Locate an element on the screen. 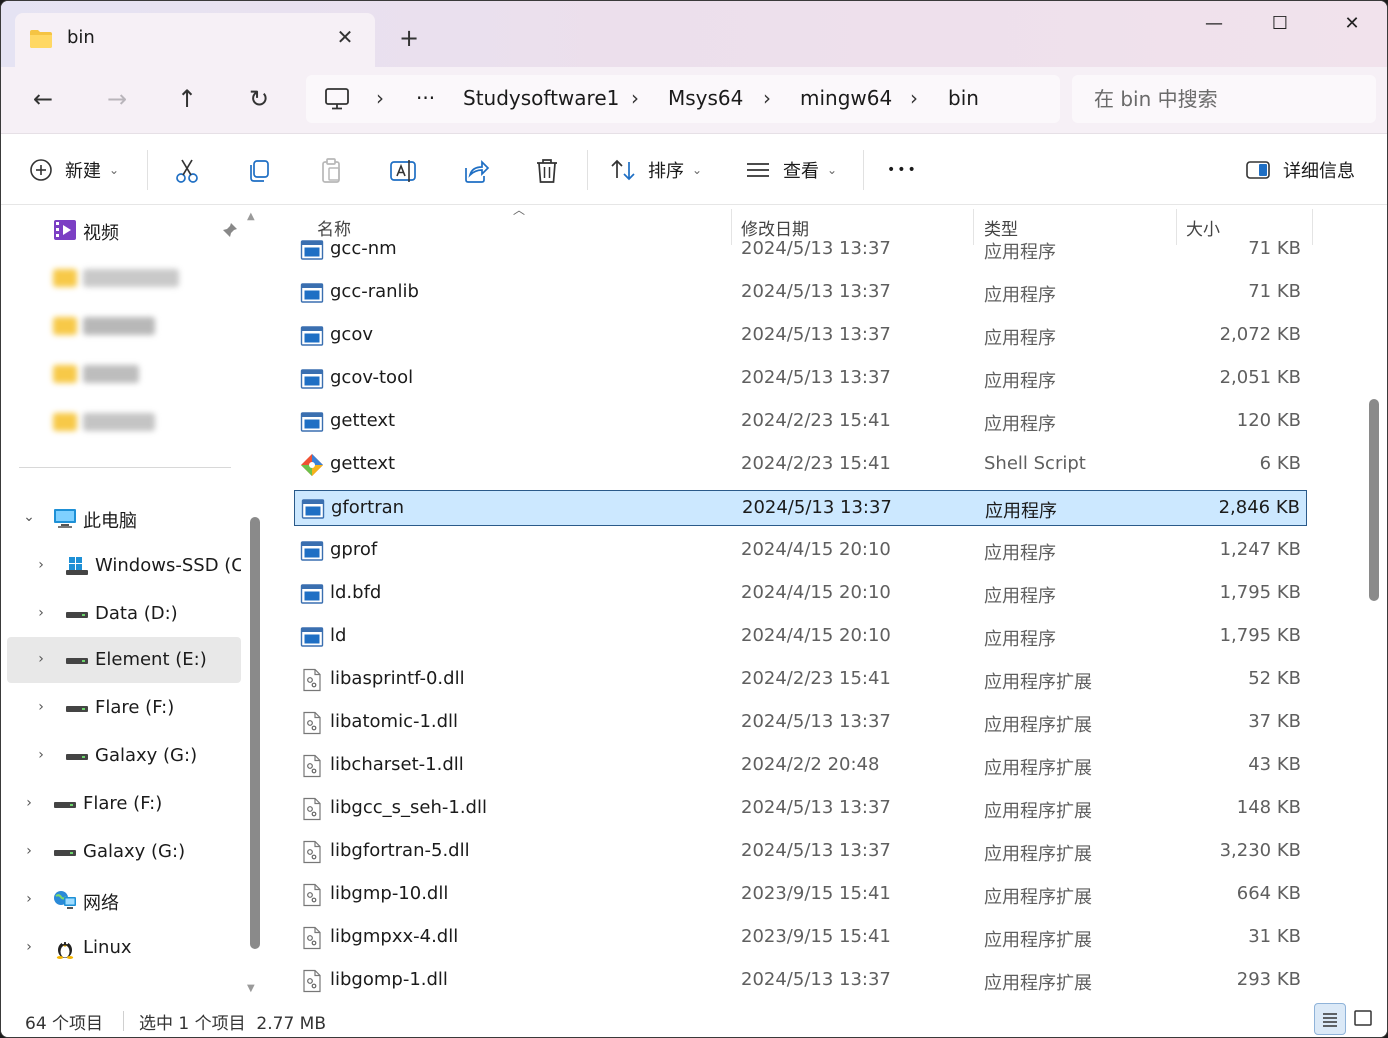 The height and width of the screenshot is (1038, 1388). file-modified-date: 2024/5/13 13:37 is located at coordinates (816, 979).